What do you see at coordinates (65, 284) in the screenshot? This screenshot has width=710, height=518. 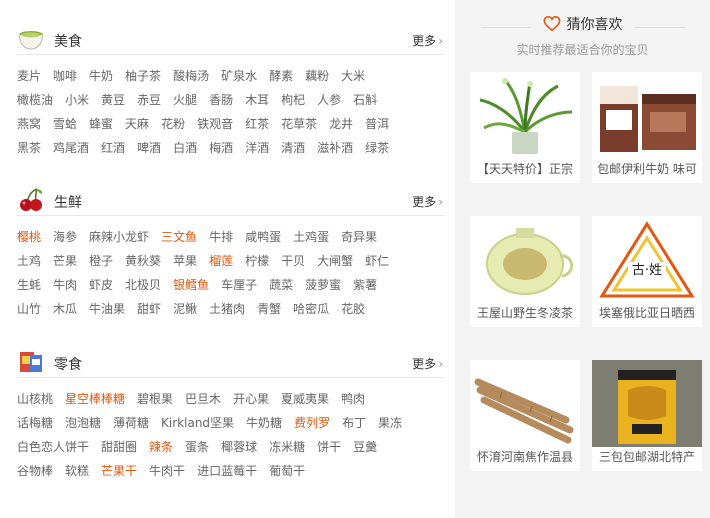 I see `keyword-link: 牛肉` at bounding box center [65, 284].